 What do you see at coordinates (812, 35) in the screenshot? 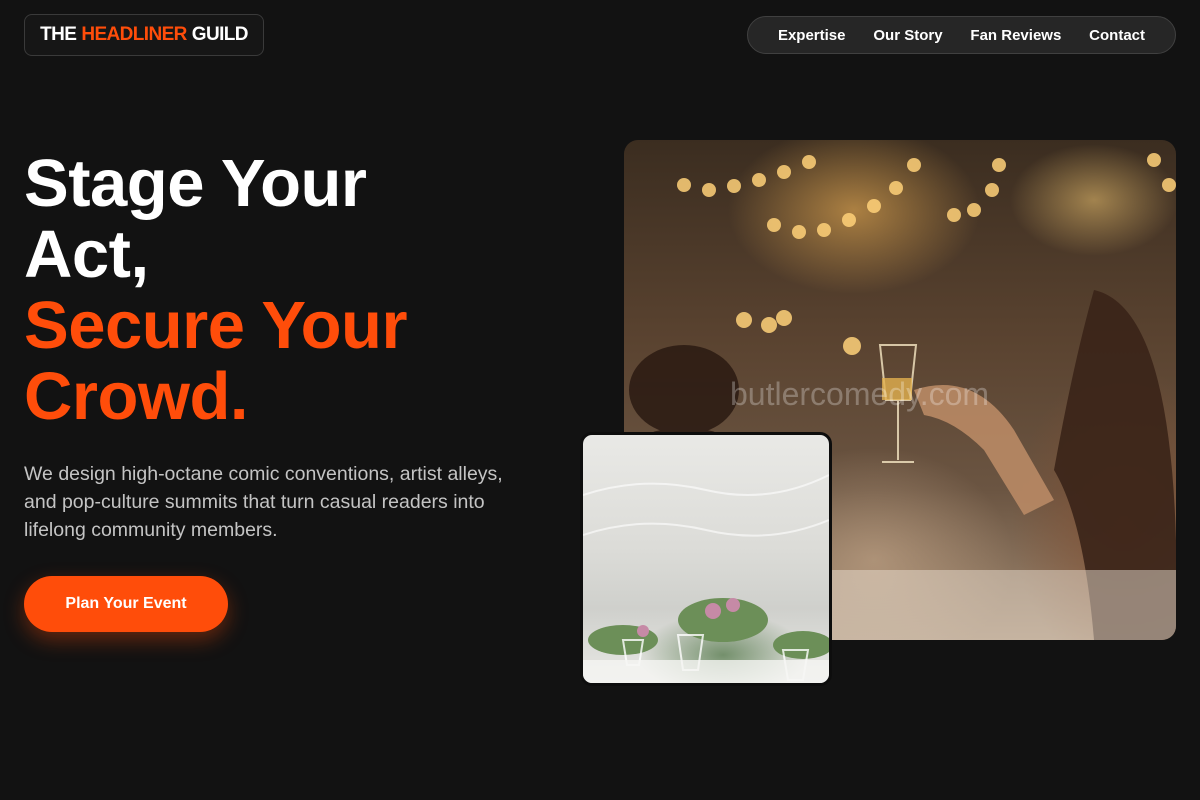
I see `nav-link-expertise: Expertise` at bounding box center [812, 35].